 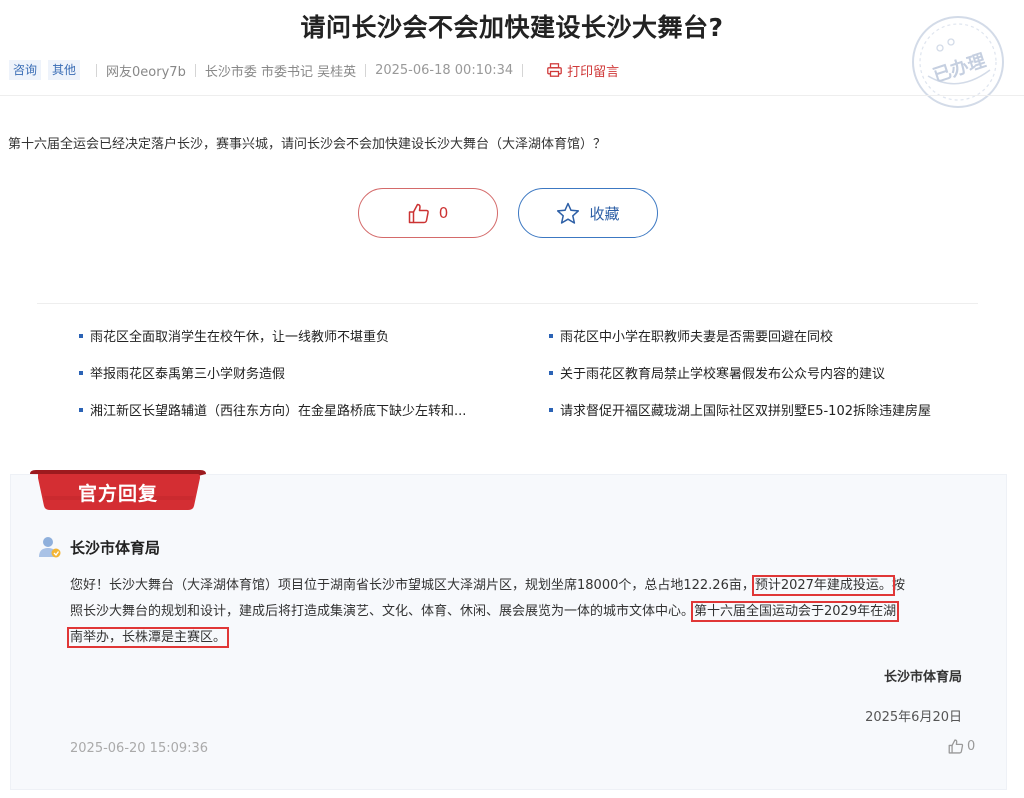 What do you see at coordinates (795, 611) in the screenshot?
I see `highlighted-text: 第十六届全国运动会于2029年在湖` at bounding box center [795, 611].